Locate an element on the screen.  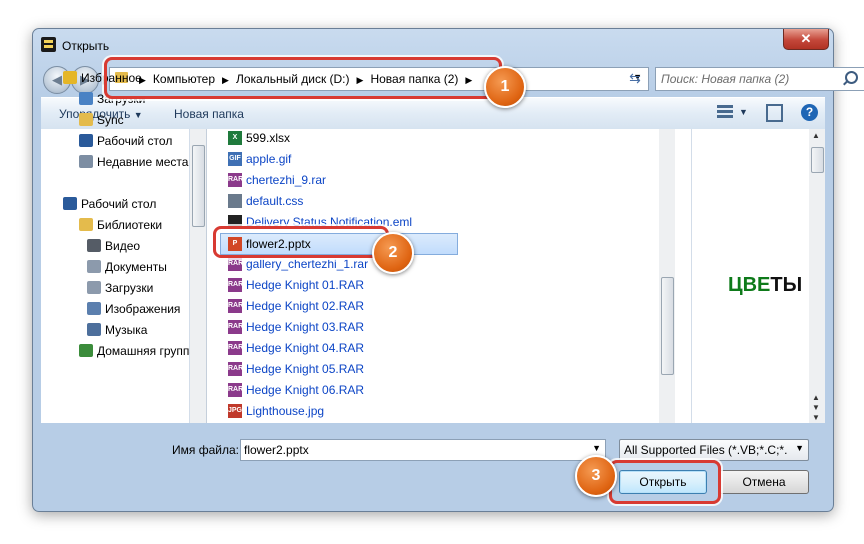
file-name: Hedge Knight 01.RAR is located at coordinates (305, 285).